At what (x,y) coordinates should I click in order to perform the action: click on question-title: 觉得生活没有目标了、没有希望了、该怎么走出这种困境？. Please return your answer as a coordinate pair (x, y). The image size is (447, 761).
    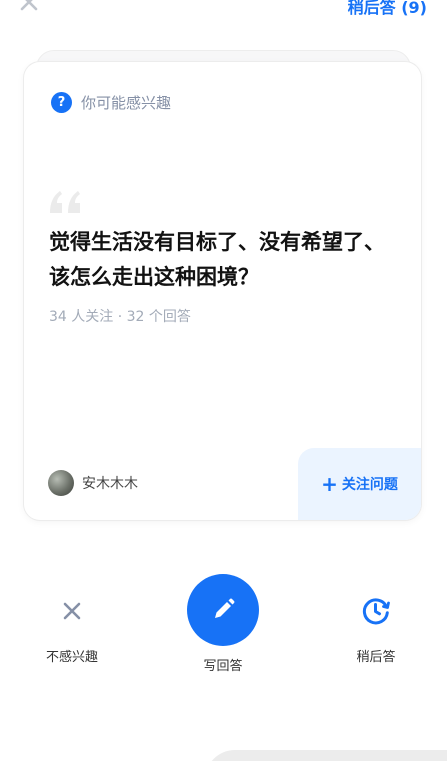
    Looking at the image, I should click on (224, 260).